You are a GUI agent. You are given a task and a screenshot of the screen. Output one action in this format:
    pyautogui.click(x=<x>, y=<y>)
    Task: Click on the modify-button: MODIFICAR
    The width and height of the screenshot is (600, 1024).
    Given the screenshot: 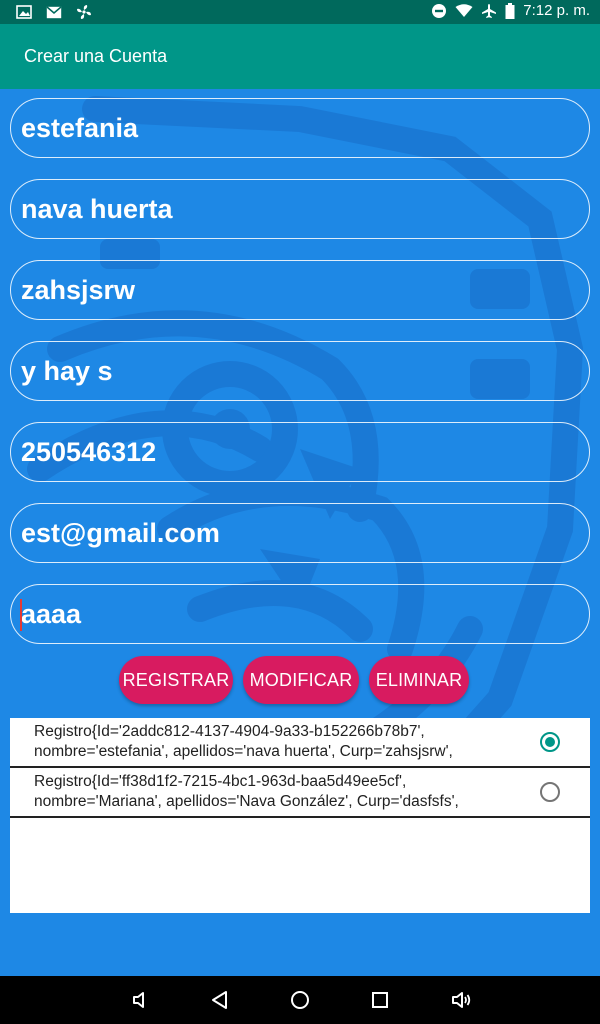 What is the action you would take?
    pyautogui.click(x=301, y=680)
    